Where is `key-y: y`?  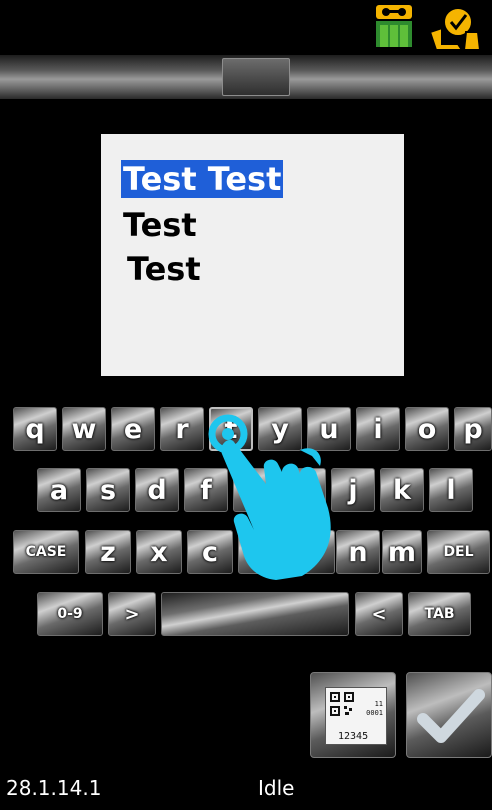 key-y: y is located at coordinates (280, 429).